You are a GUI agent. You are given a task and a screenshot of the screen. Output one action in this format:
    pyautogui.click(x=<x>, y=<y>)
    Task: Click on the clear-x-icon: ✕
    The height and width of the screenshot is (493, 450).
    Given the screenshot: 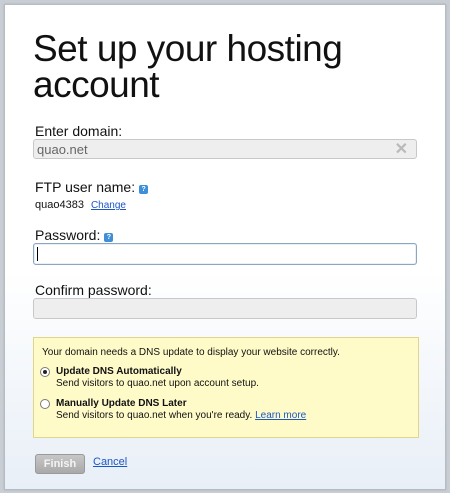 What is the action you would take?
    pyautogui.click(x=401, y=150)
    